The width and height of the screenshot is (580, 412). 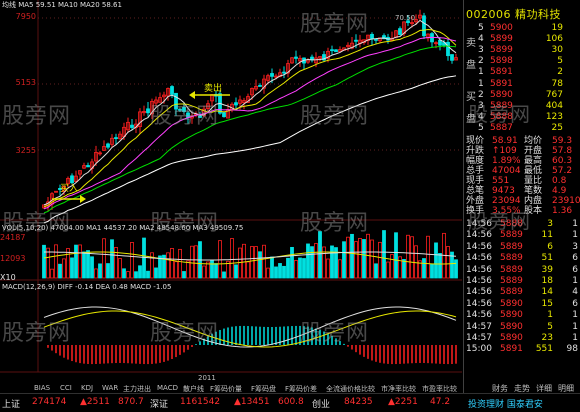 I want to click on tick-volume: 51, so click(x=547, y=258).